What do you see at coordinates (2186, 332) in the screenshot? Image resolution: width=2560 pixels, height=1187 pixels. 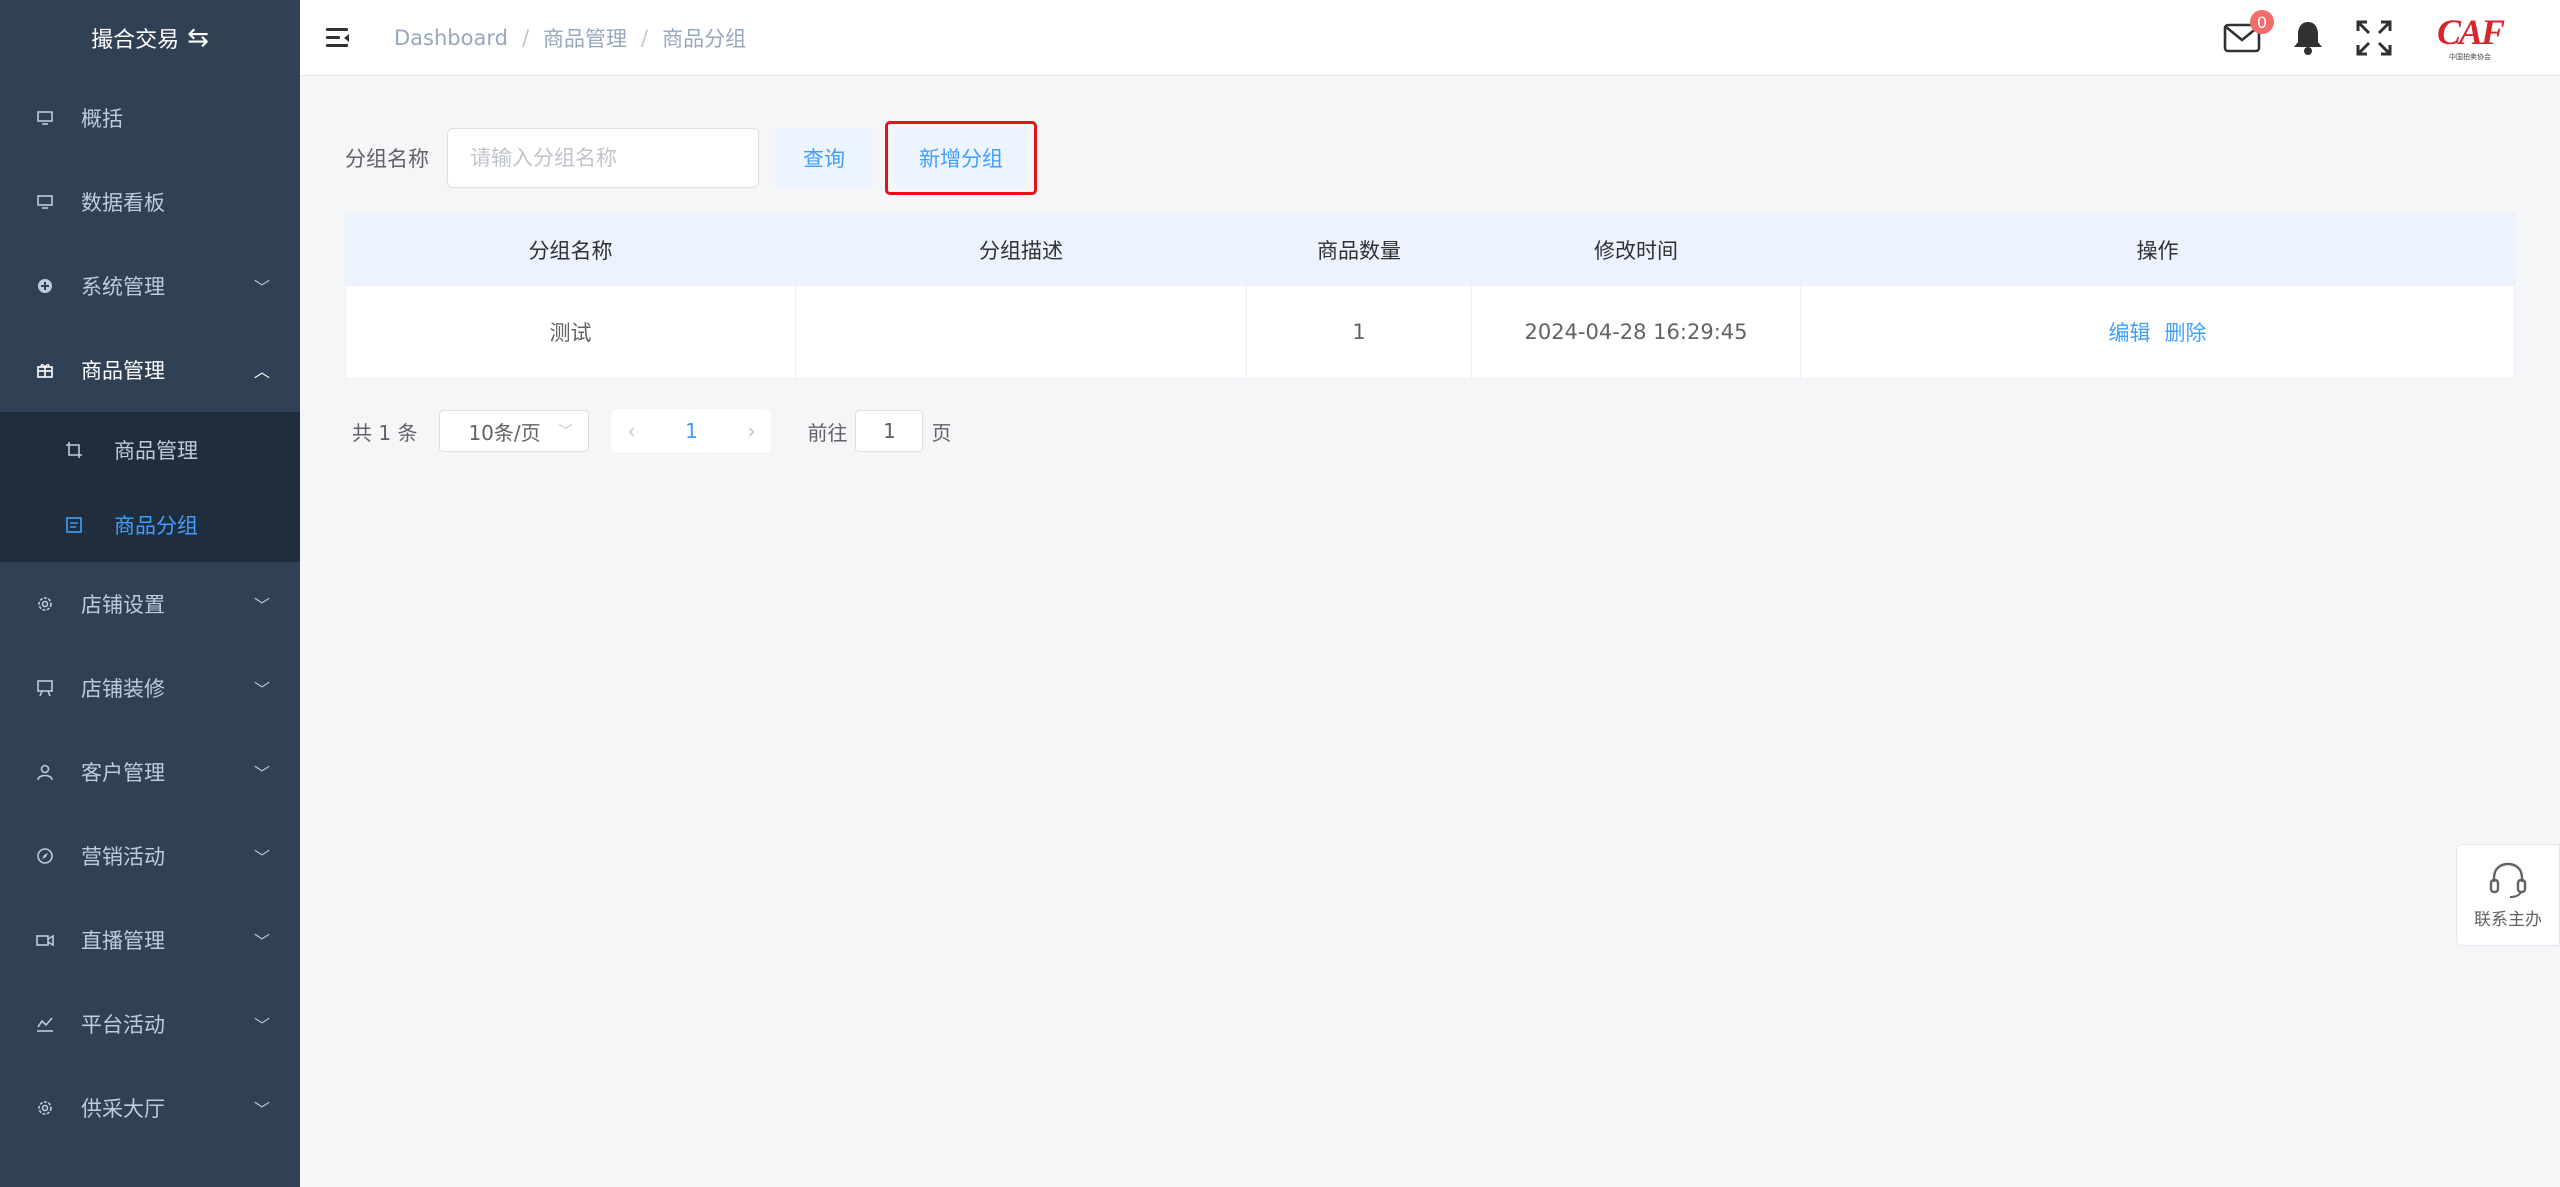 I see `delete-link: 删除` at bounding box center [2186, 332].